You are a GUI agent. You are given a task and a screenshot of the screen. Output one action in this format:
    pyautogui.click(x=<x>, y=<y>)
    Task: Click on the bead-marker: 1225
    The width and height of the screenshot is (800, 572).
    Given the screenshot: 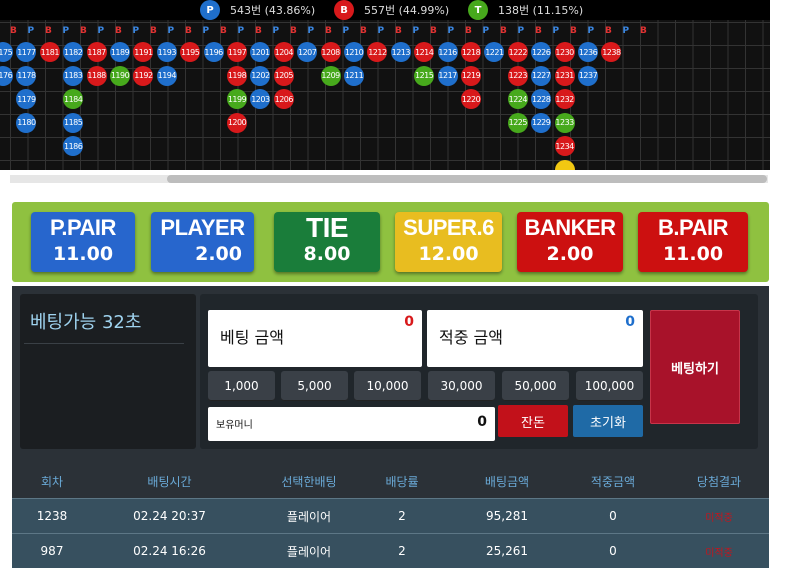 What is the action you would take?
    pyautogui.click(x=517, y=122)
    